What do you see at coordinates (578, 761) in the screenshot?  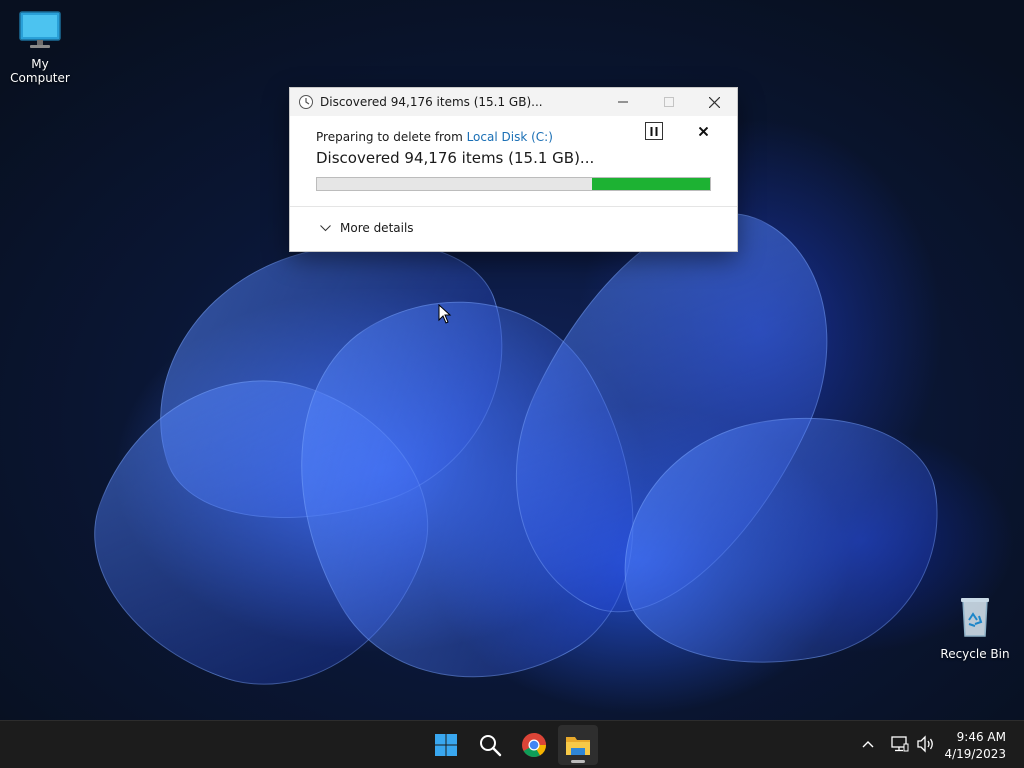 I see `active-app-indicator` at bounding box center [578, 761].